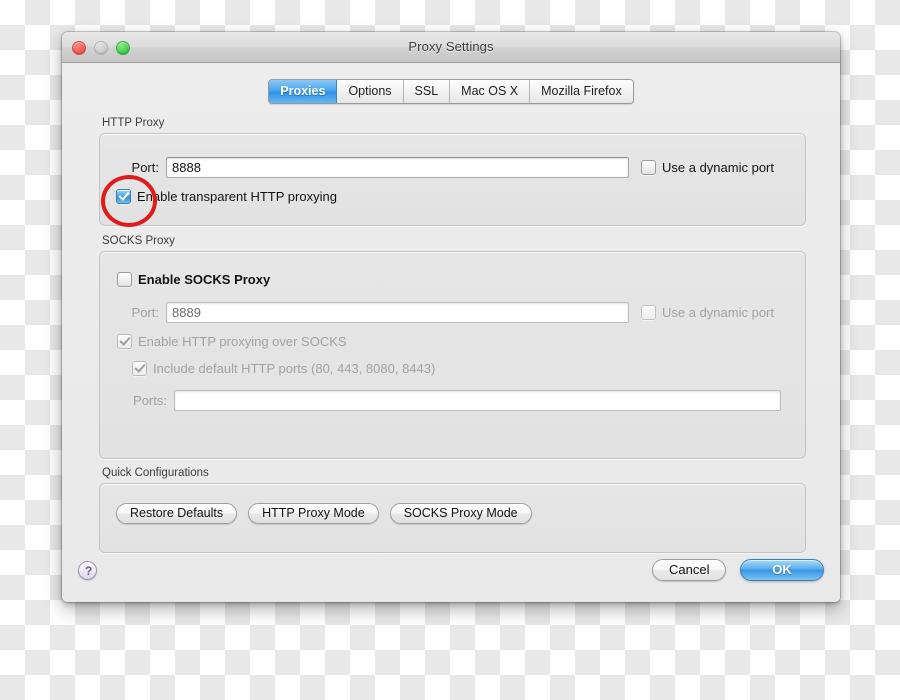 The height and width of the screenshot is (700, 900). I want to click on window-titlebar: Proxy Settings, so click(451, 47).